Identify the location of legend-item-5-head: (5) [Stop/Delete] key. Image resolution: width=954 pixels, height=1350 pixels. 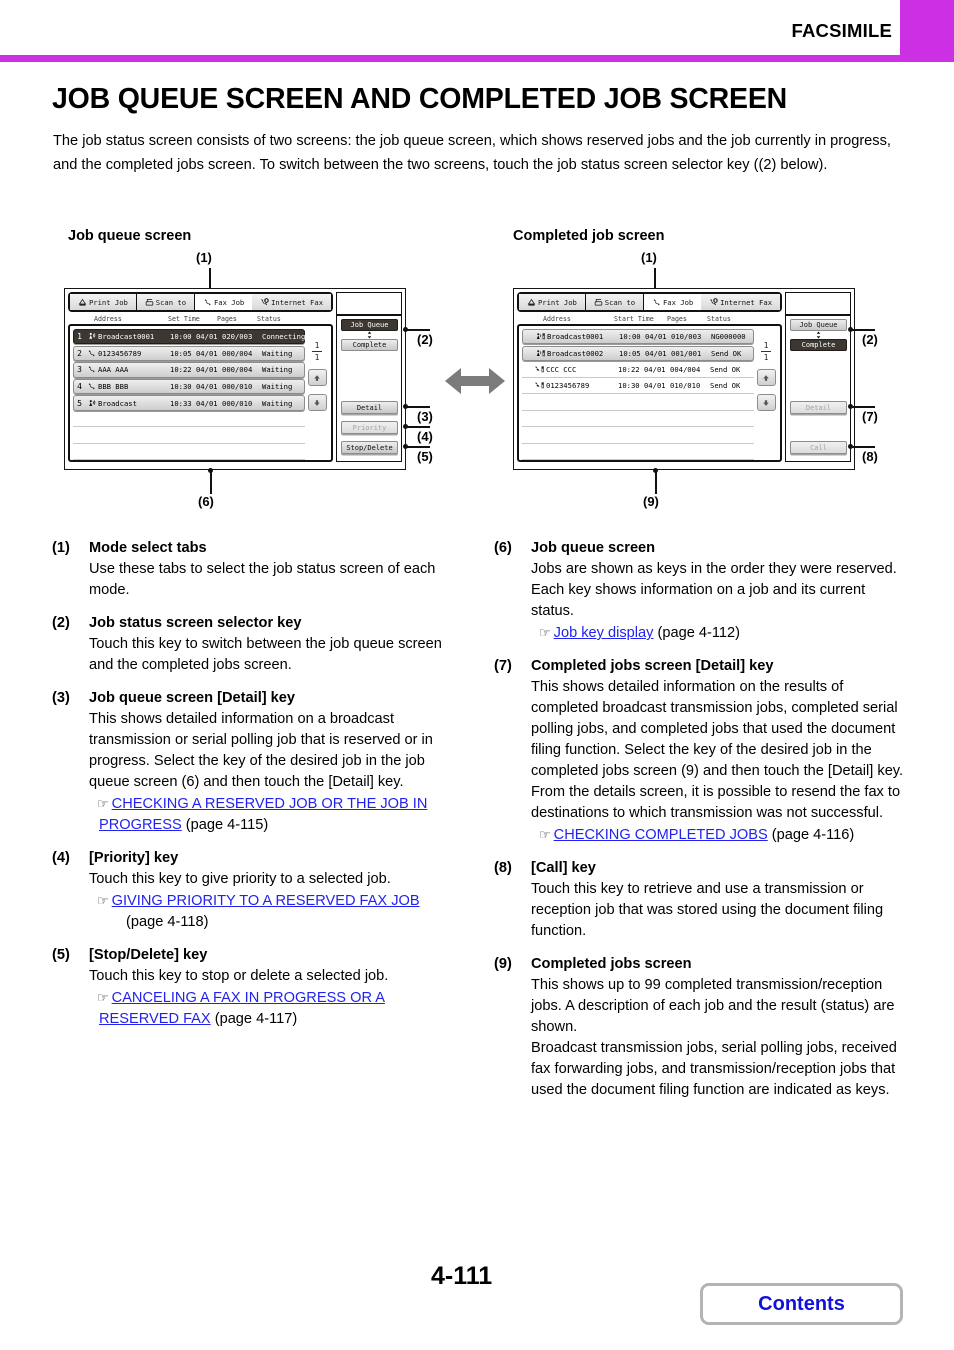
(252, 955).